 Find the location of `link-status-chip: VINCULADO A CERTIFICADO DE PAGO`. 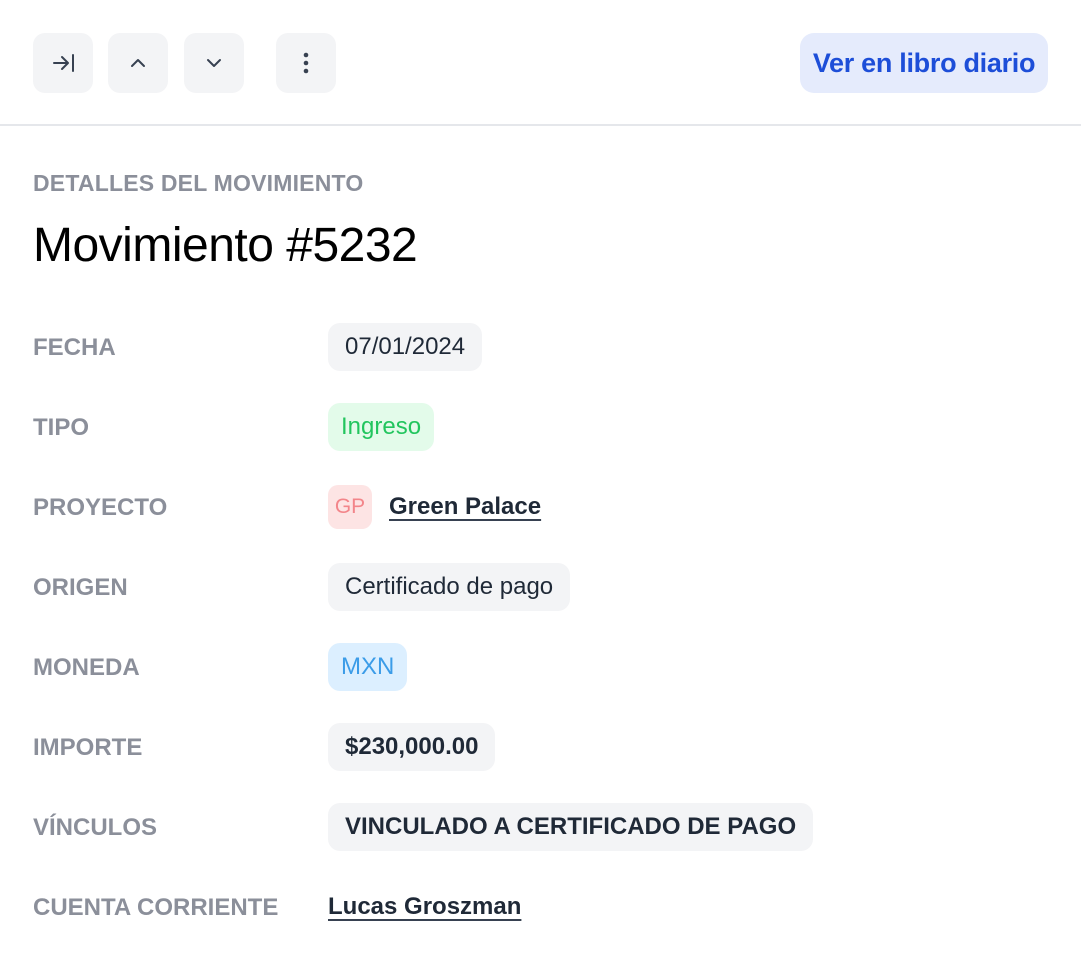

link-status-chip: VINCULADO A CERTIFICADO DE PAGO is located at coordinates (571, 827).